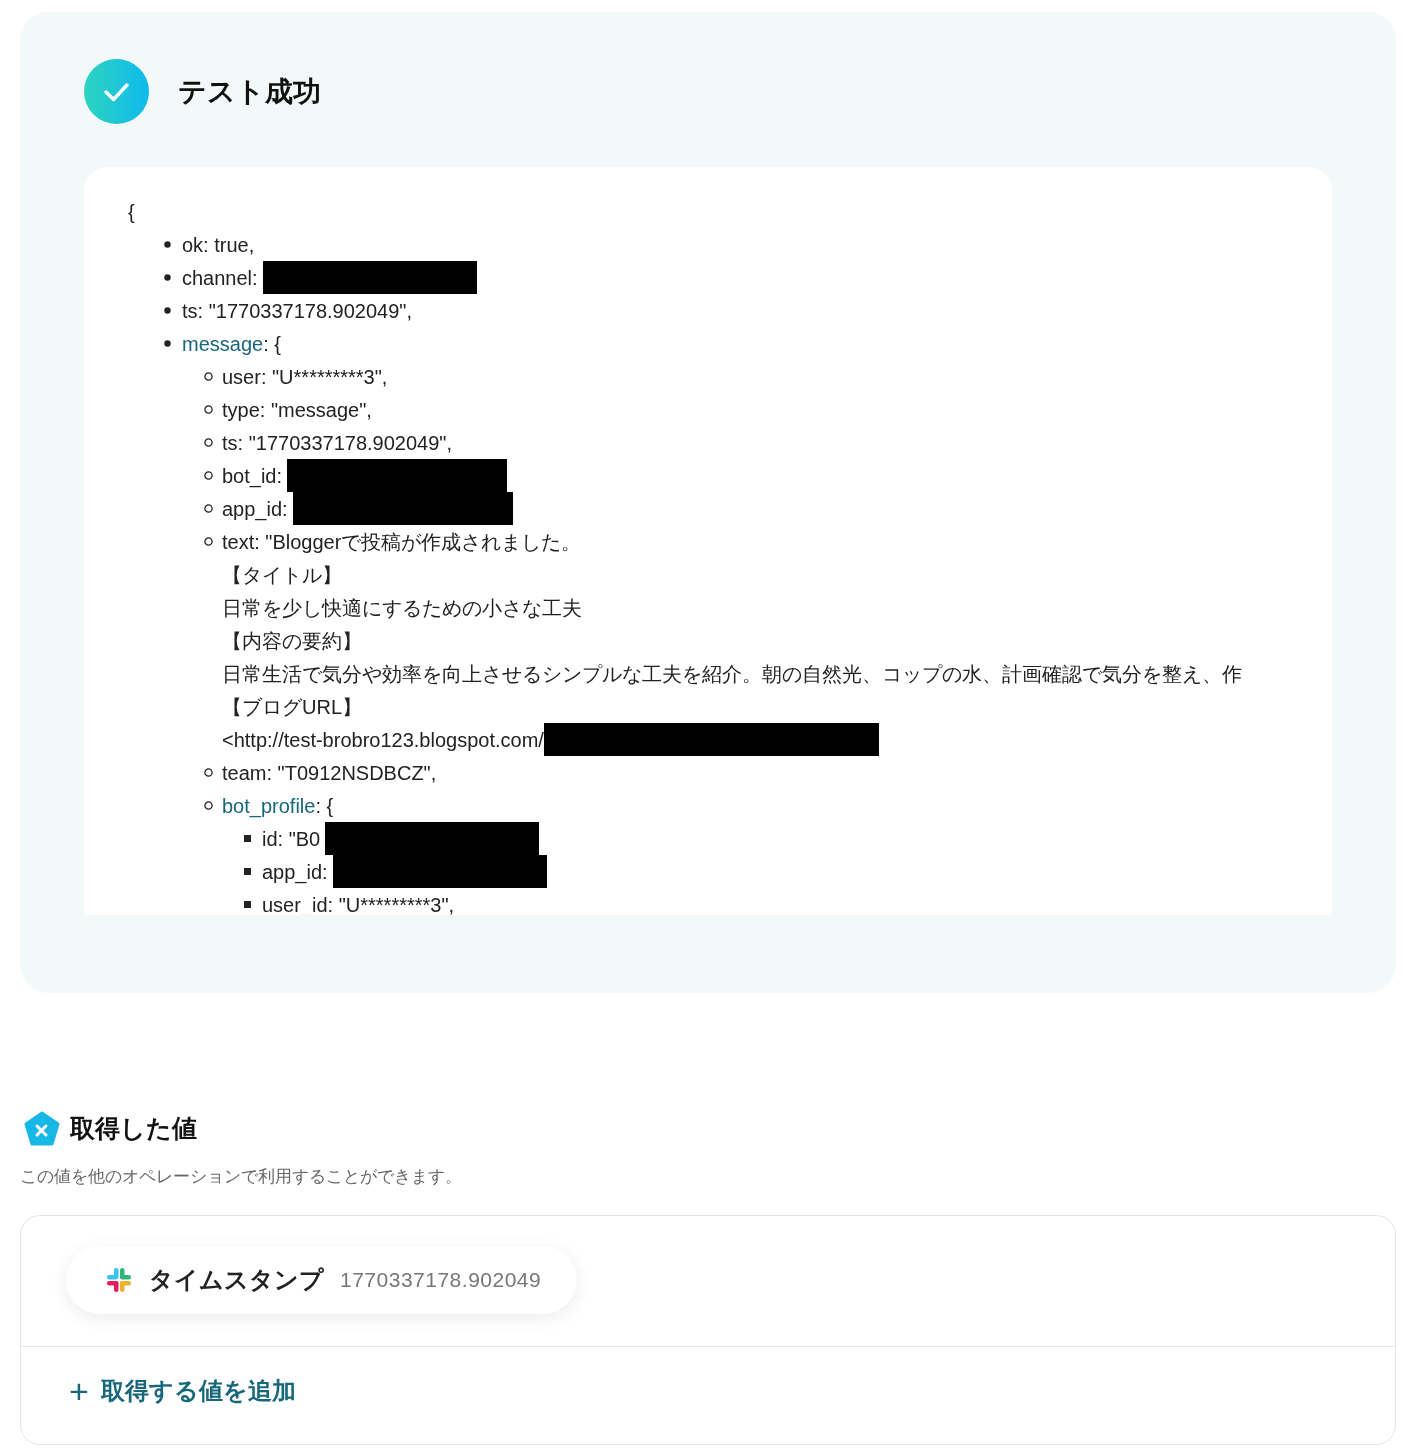 This screenshot has width=1416, height=1454. What do you see at coordinates (133, 1128) in the screenshot?
I see `section-title: 取得した値` at bounding box center [133, 1128].